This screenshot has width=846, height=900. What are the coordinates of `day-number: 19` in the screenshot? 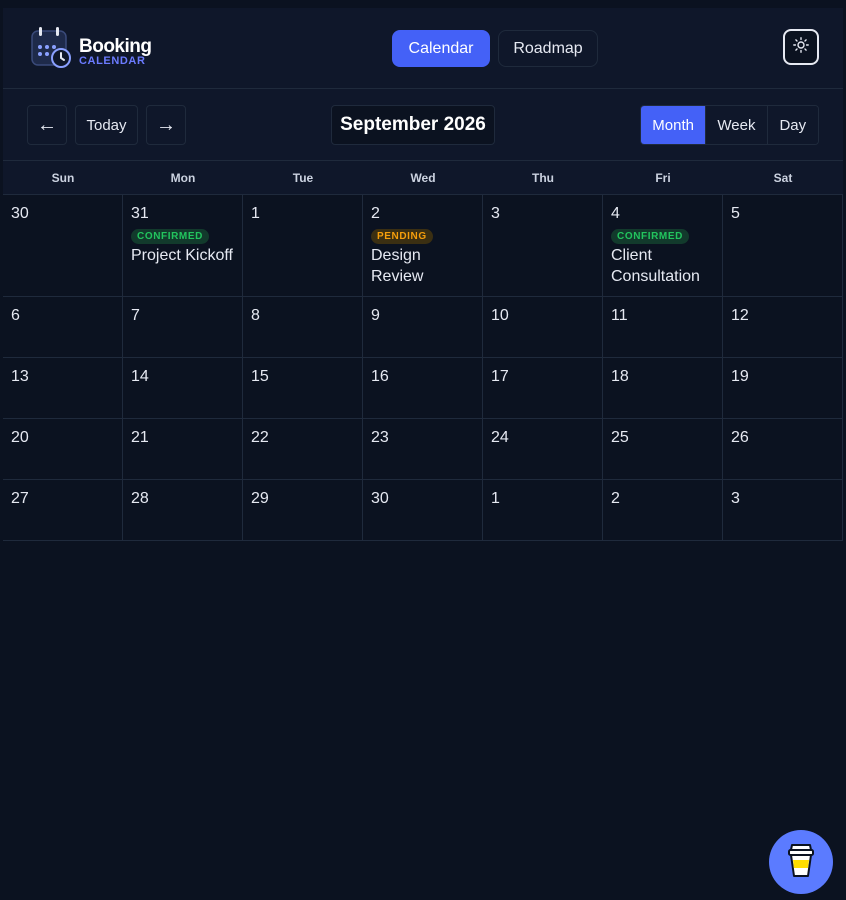 It's located at (740, 376).